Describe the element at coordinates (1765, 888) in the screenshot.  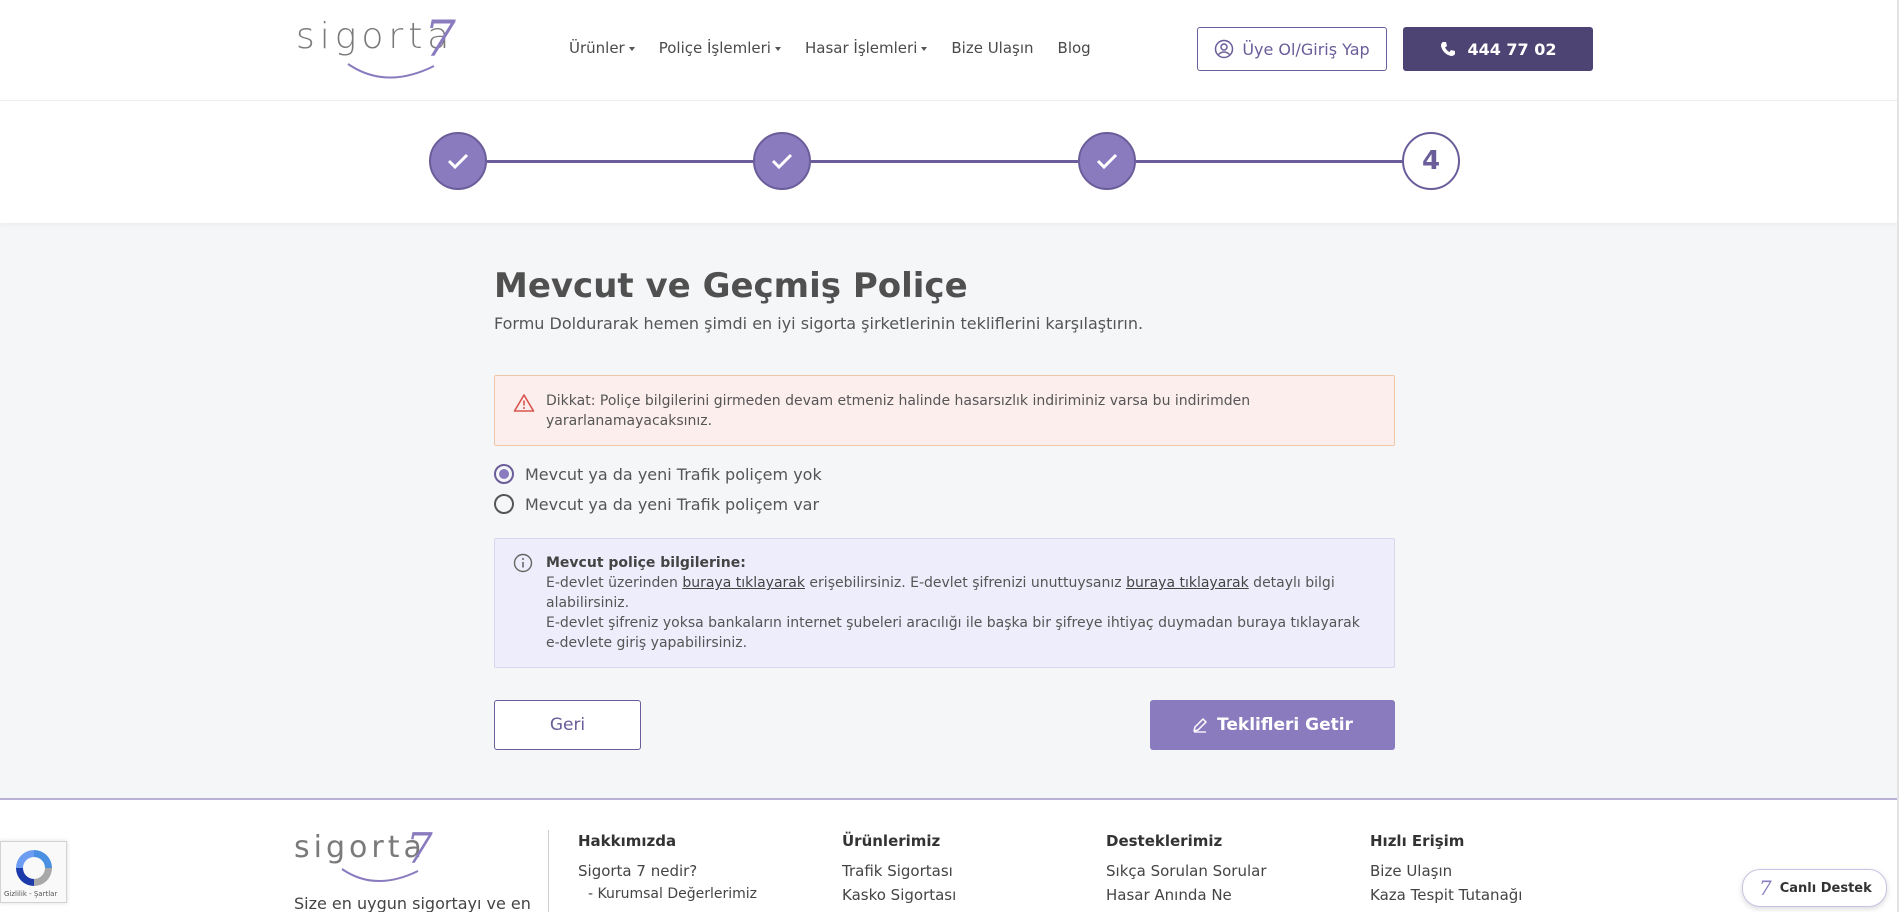
I see `live-support-logo-icon: 7` at that location.